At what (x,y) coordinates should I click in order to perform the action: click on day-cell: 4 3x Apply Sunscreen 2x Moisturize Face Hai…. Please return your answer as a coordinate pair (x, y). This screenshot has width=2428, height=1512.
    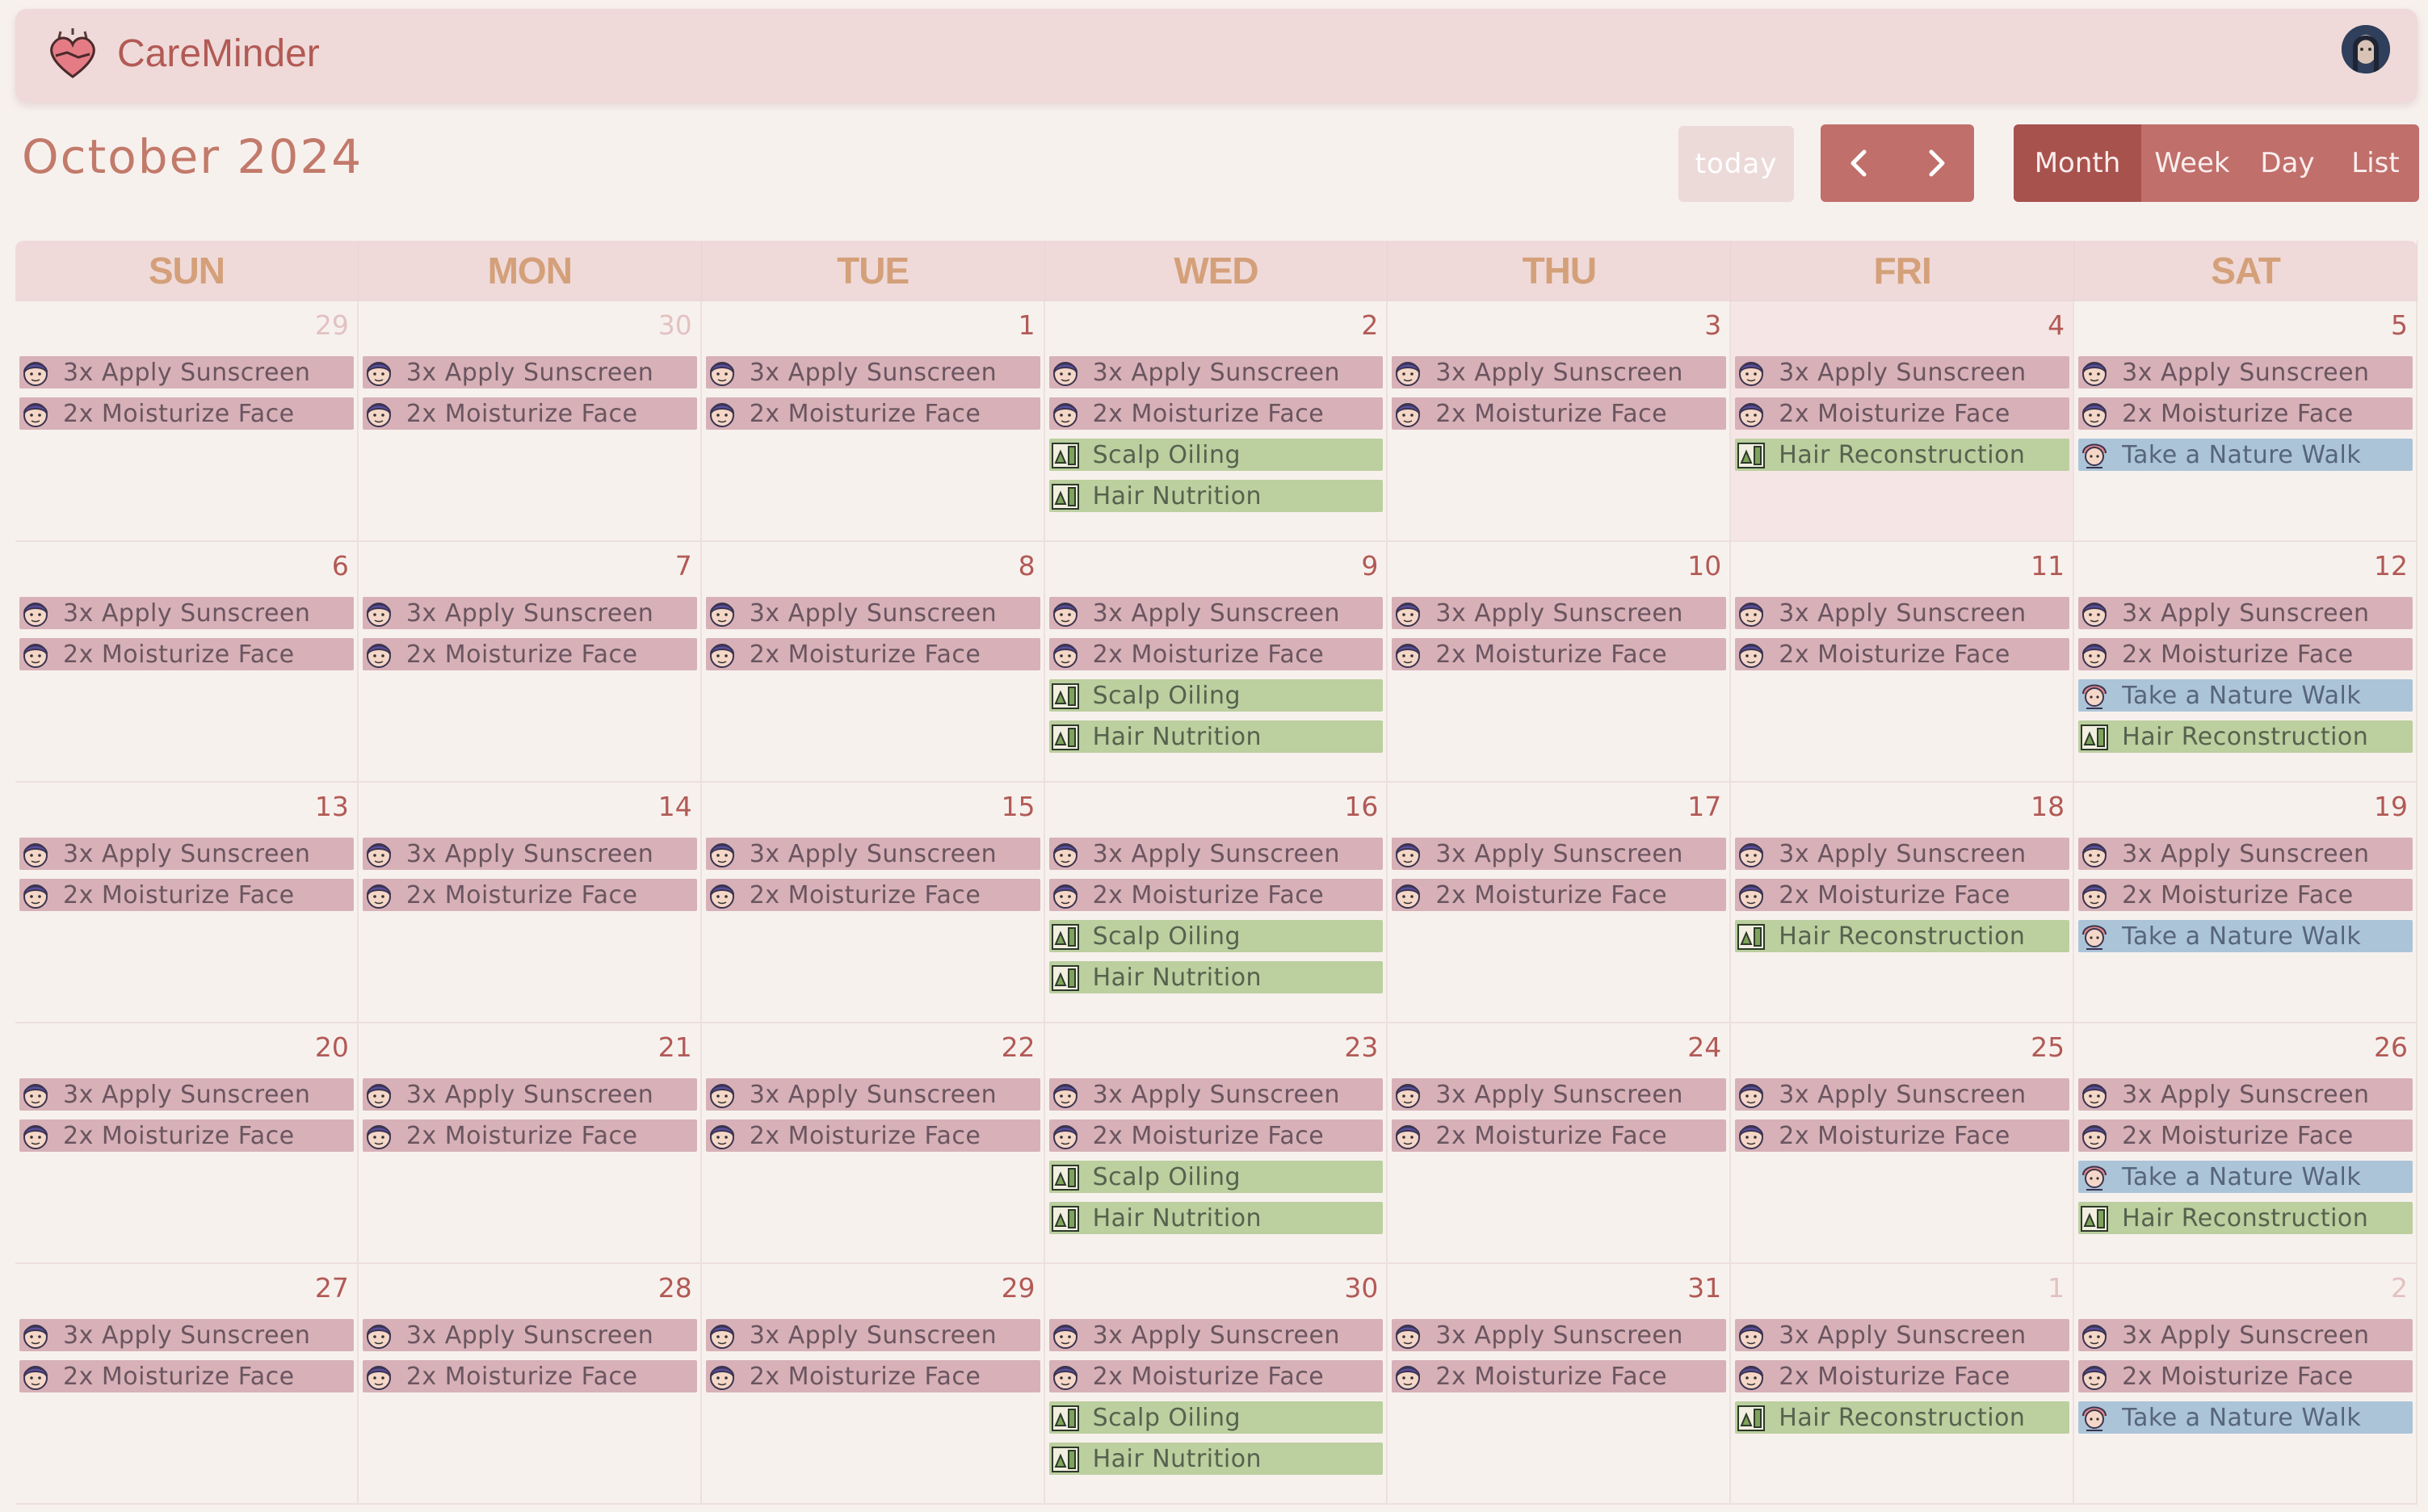
    Looking at the image, I should click on (1903, 422).